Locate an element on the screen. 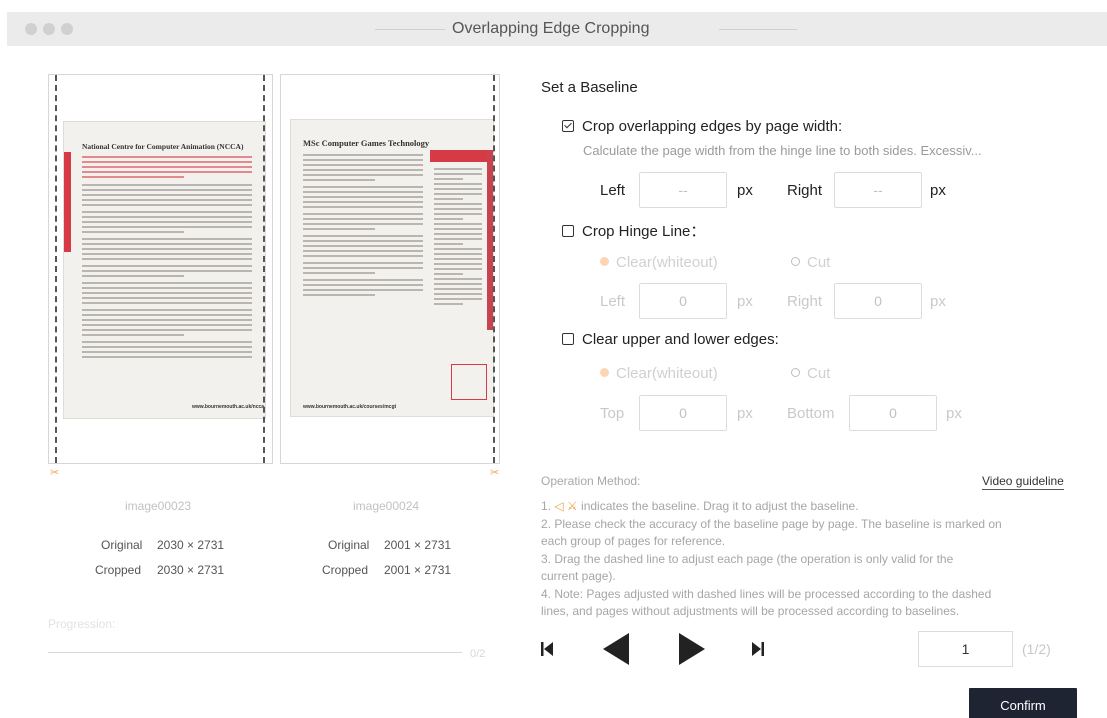  baseline-marker-icon: ◁ ⚔ is located at coordinates (566, 506).